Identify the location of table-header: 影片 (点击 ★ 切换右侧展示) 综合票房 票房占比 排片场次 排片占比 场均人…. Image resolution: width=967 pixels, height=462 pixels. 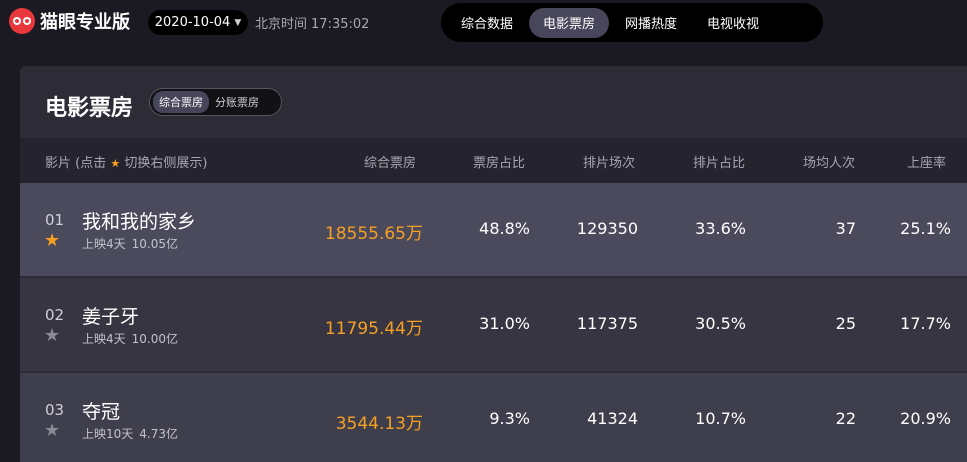
(493, 160).